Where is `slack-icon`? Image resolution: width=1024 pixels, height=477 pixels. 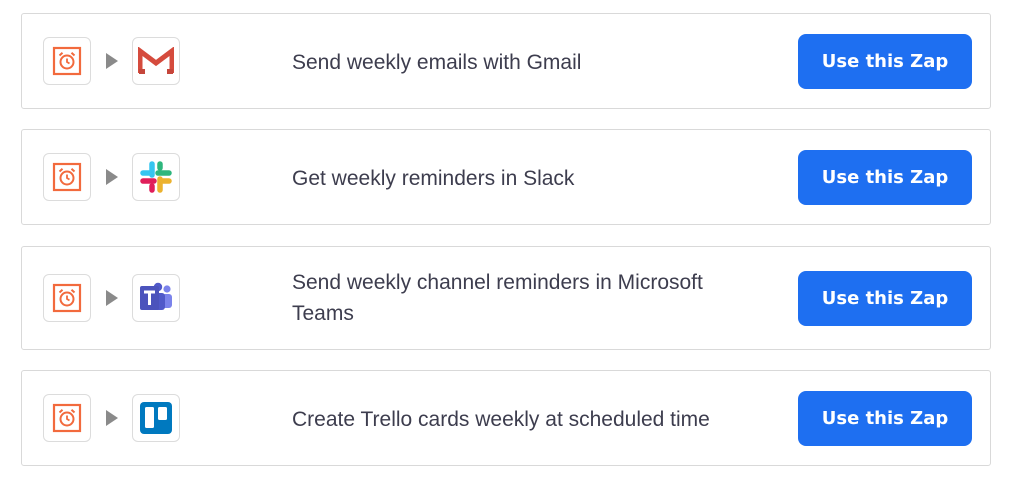
slack-icon is located at coordinates (156, 177).